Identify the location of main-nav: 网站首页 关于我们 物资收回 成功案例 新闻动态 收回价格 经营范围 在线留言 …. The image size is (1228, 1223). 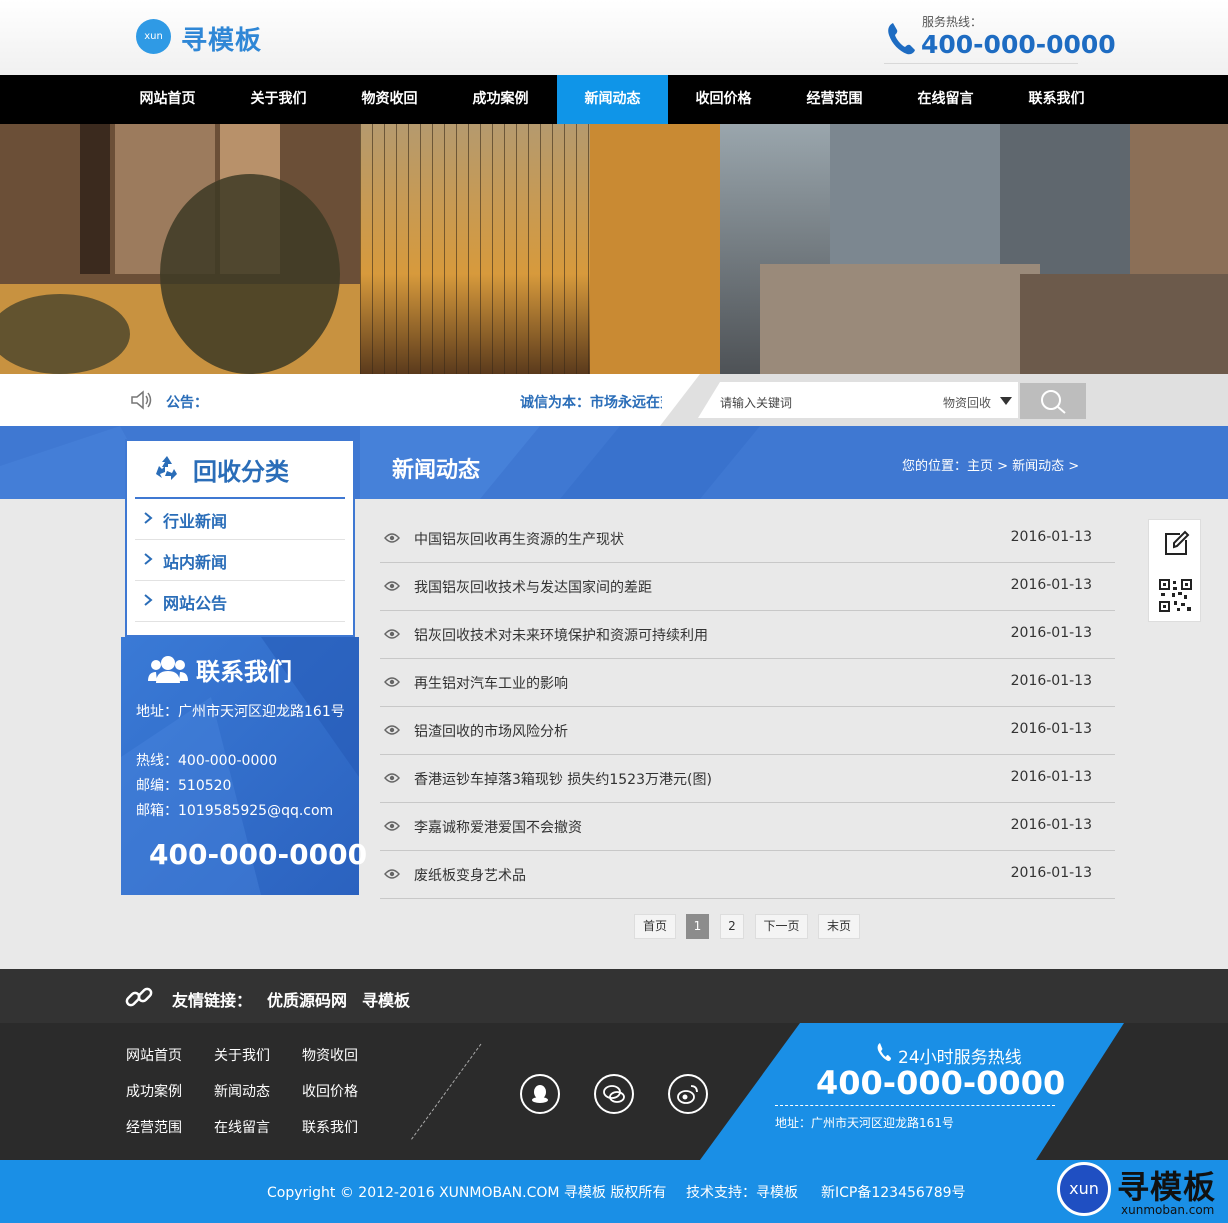
(614, 99).